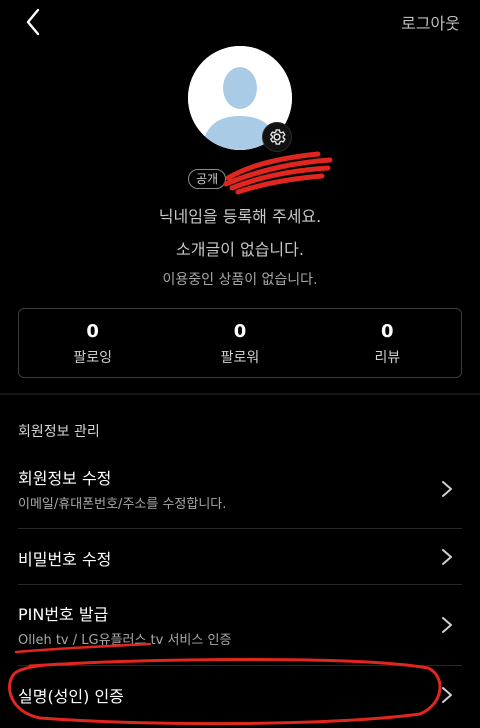 This screenshot has height=728, width=480. Describe the element at coordinates (240, 697) in the screenshot. I see `menu-item-real-name-verification: 실명(성인) 인증` at that location.